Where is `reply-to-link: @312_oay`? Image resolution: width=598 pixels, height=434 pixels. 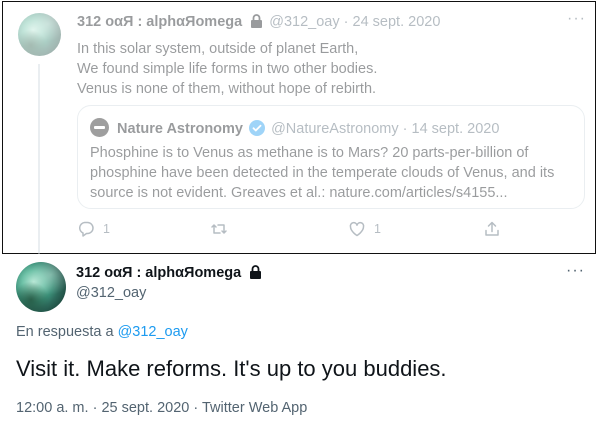 reply-to-link: @312_oay is located at coordinates (153, 332).